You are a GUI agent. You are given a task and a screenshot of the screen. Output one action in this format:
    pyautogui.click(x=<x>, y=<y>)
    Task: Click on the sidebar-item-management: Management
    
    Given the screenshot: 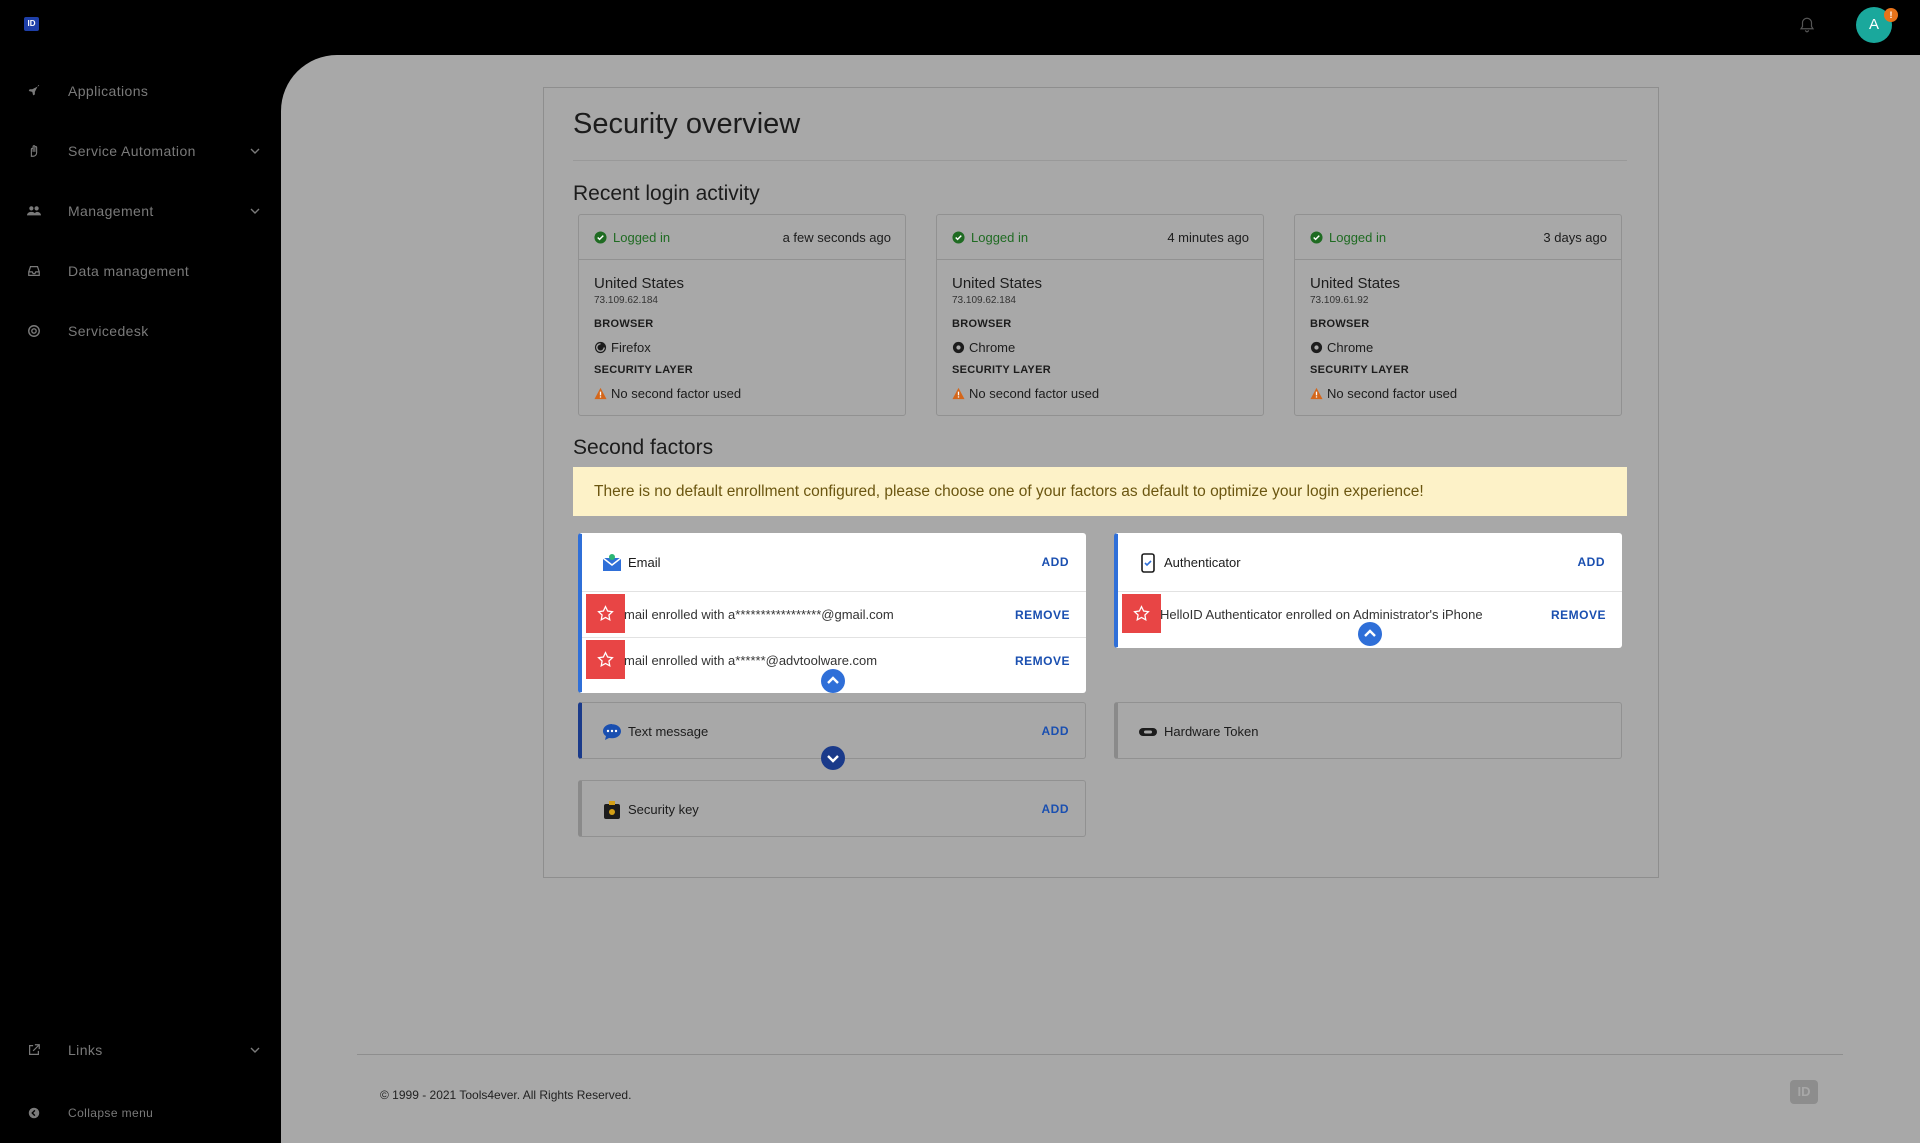 What is the action you would take?
    pyautogui.click(x=140, y=211)
    